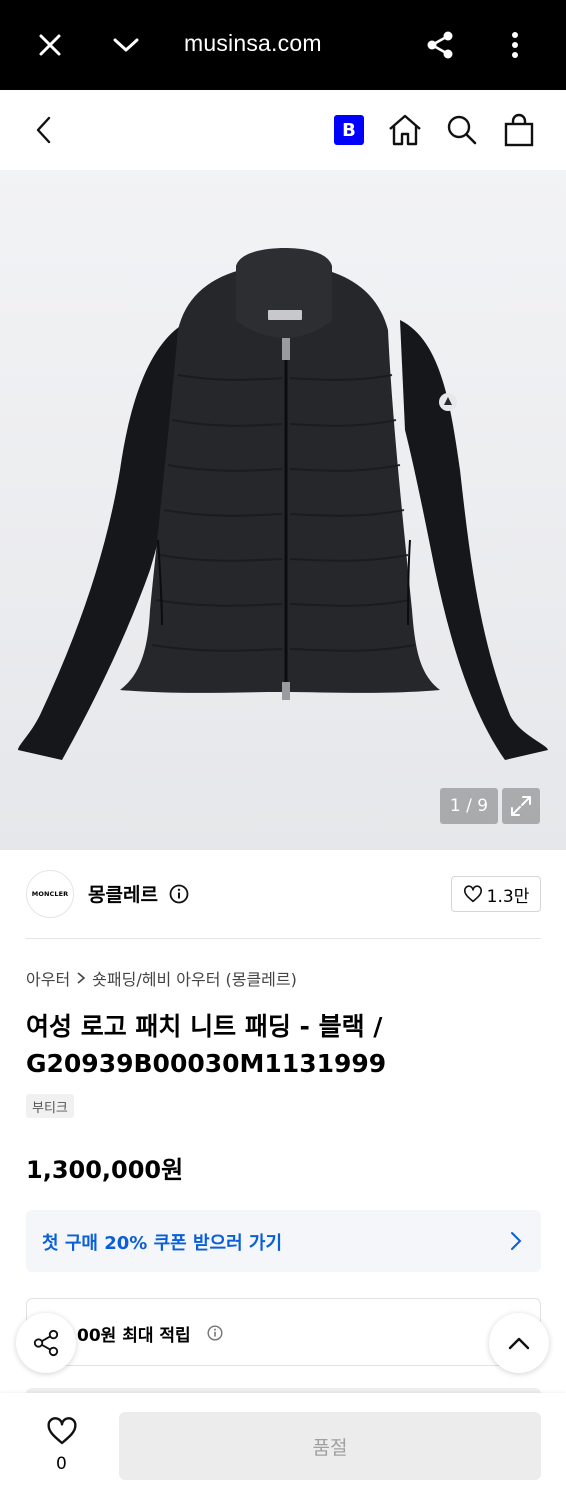 The width and height of the screenshot is (566, 1500). What do you see at coordinates (126, 45) in the screenshot?
I see `chevron-down-icon` at bounding box center [126, 45].